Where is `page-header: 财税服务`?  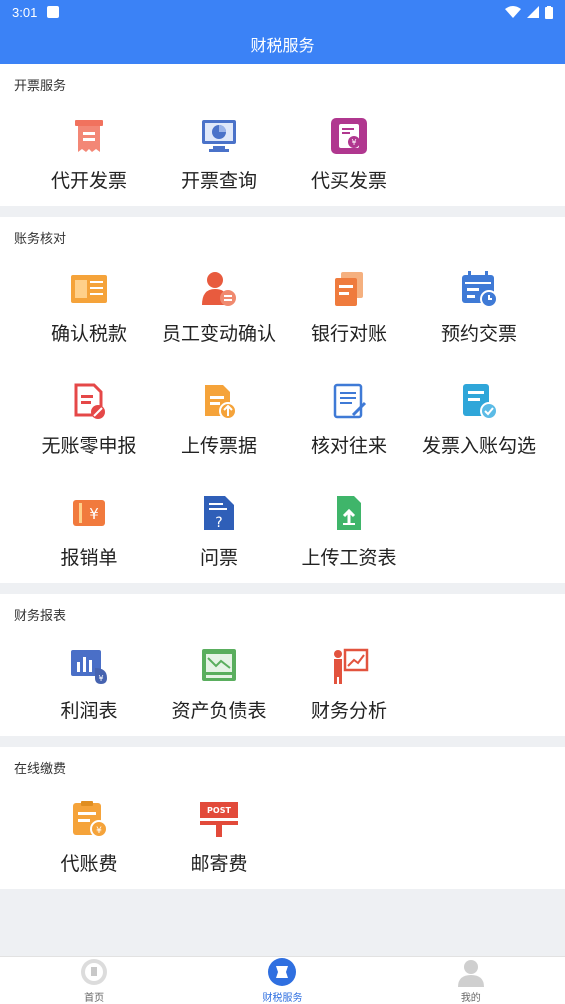 page-header: 财税服务 is located at coordinates (282, 44).